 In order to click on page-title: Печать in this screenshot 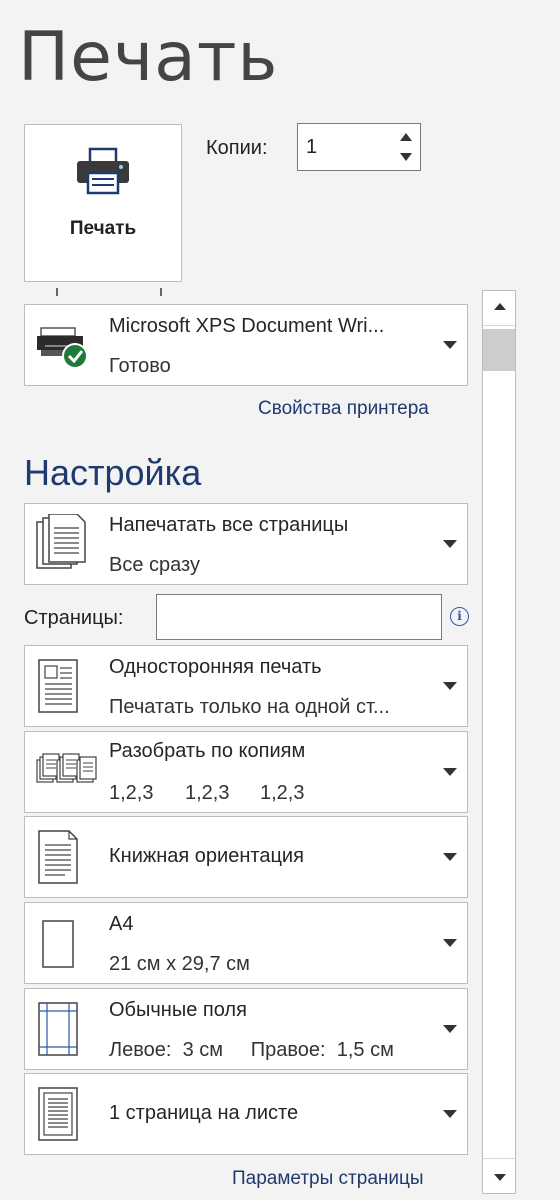, I will do `click(148, 57)`.